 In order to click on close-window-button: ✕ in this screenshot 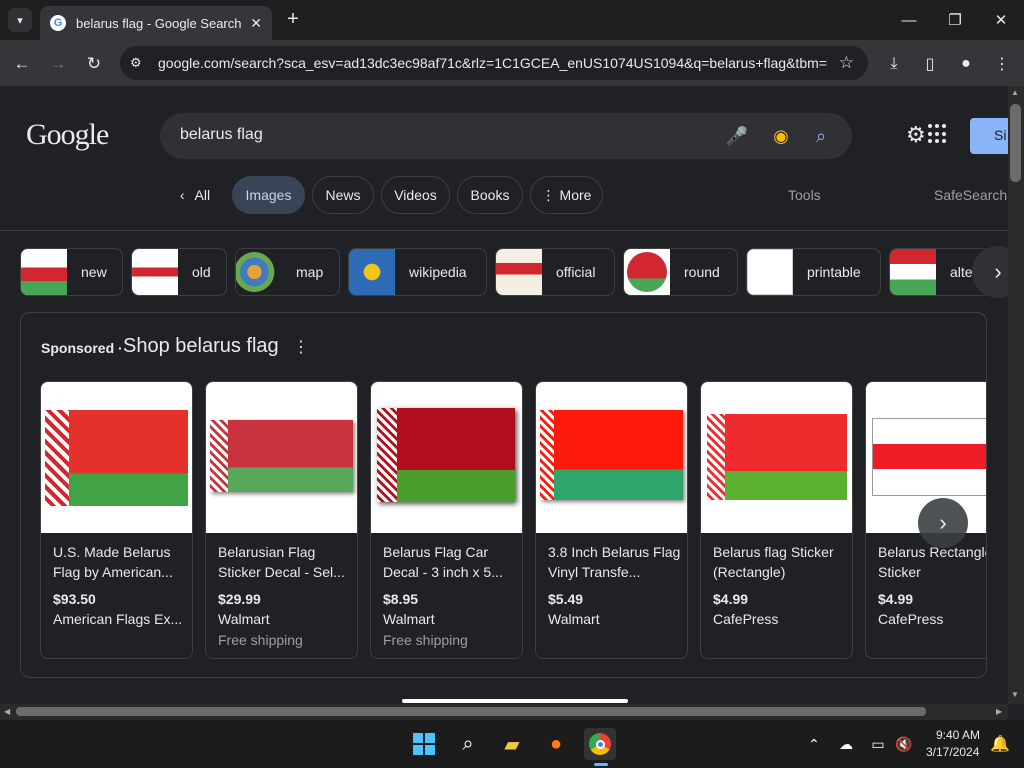, I will do `click(1001, 20)`.